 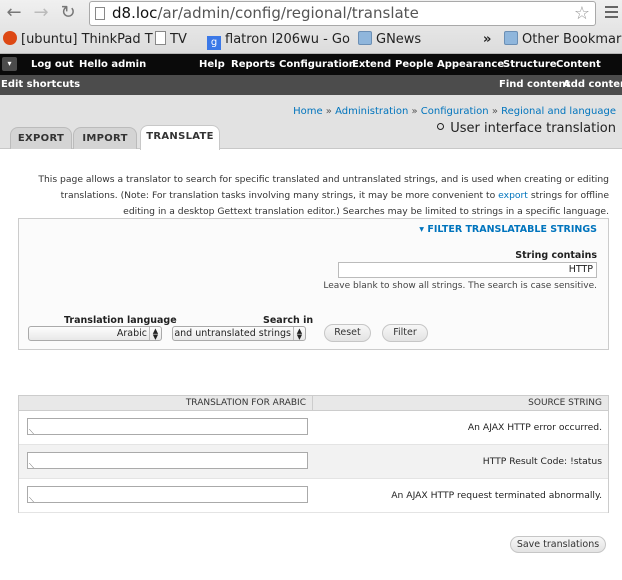 I want to click on toolbar-extend: Extend, so click(x=371, y=64).